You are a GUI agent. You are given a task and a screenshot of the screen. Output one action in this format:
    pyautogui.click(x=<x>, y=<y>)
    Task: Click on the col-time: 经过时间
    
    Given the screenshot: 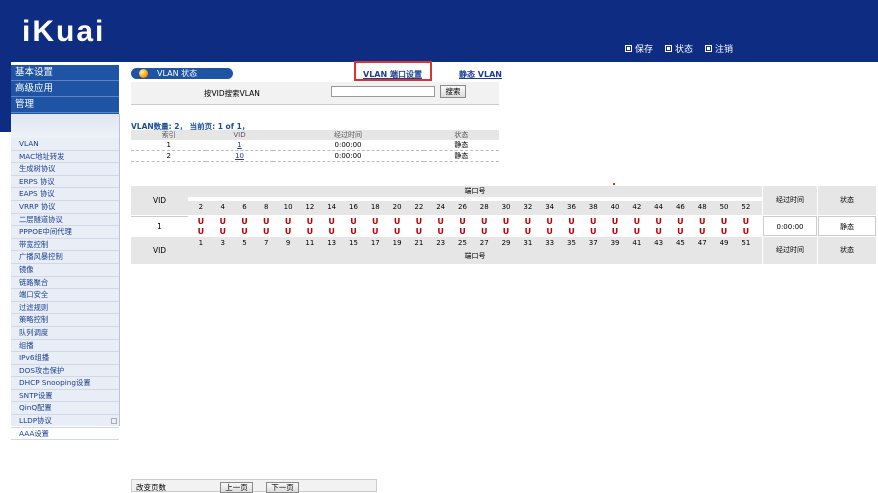 What is the action you would take?
    pyautogui.click(x=348, y=135)
    